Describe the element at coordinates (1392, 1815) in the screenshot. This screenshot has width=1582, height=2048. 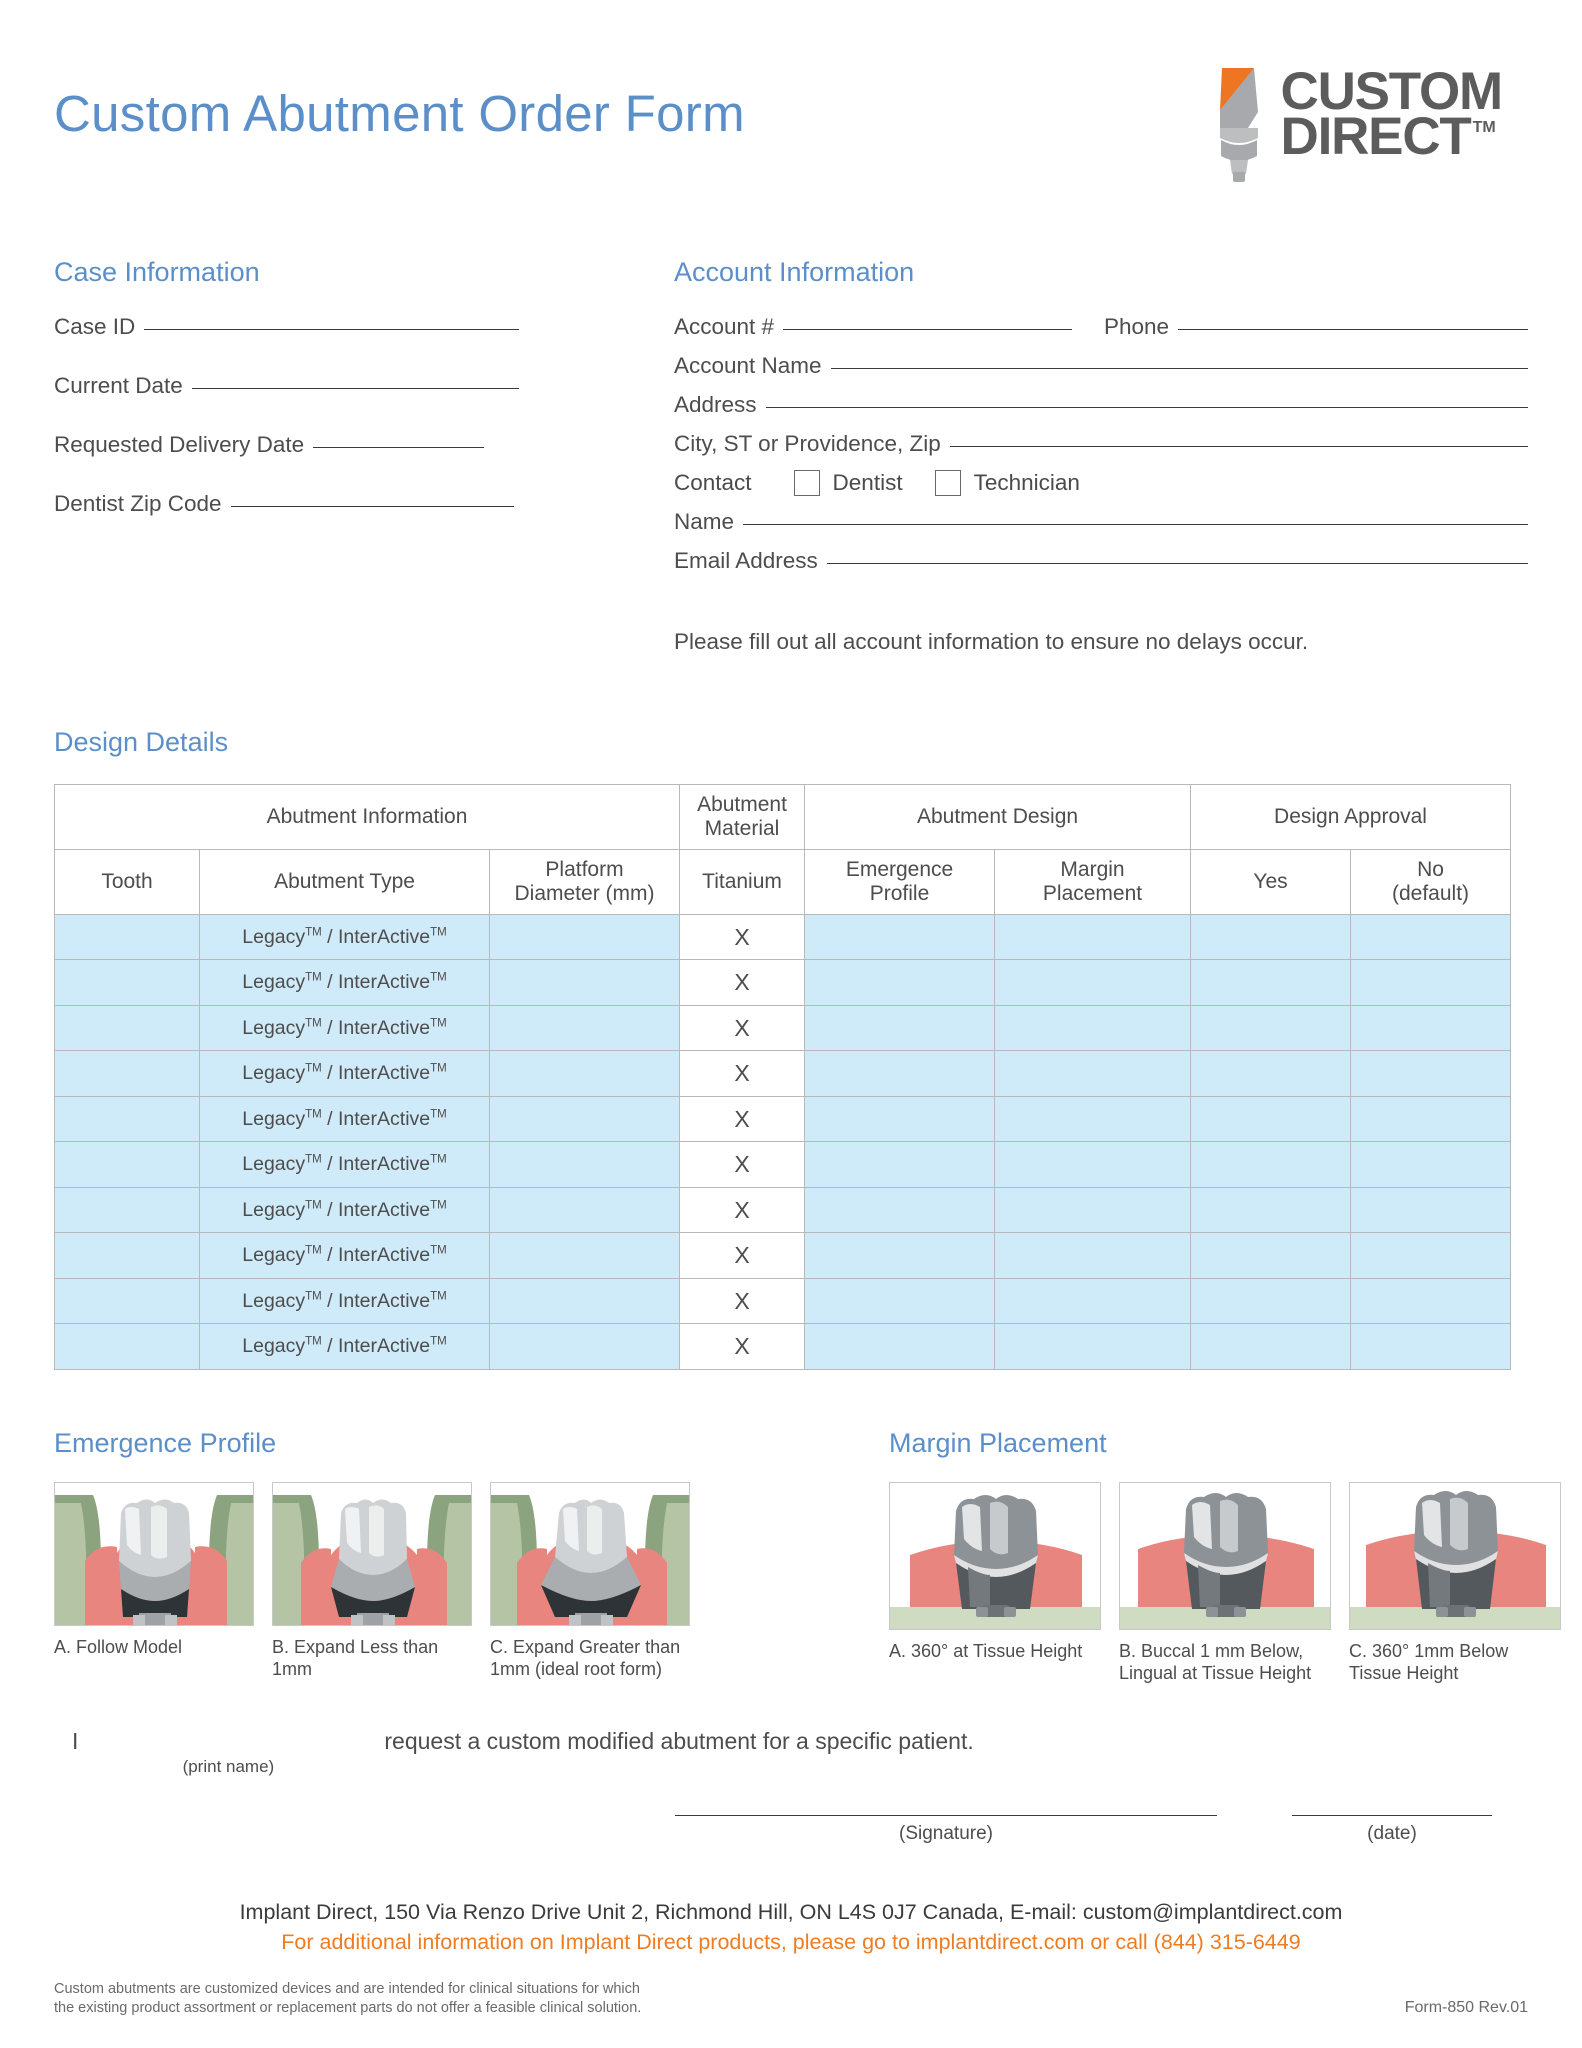
I see `date-input` at that location.